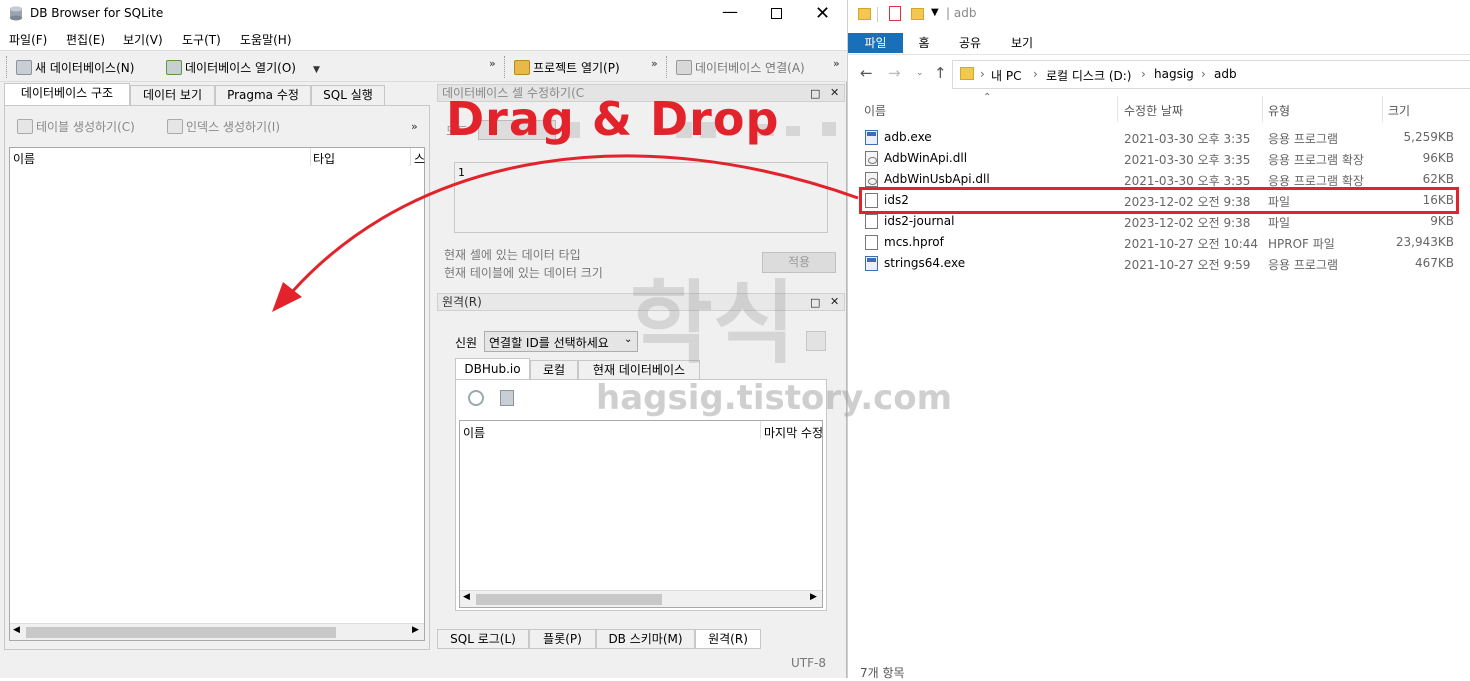 The height and width of the screenshot is (681, 1470). Describe the element at coordinates (613, 119) in the screenshot. I see `drag-drop-caption: Drag & Drop` at that location.